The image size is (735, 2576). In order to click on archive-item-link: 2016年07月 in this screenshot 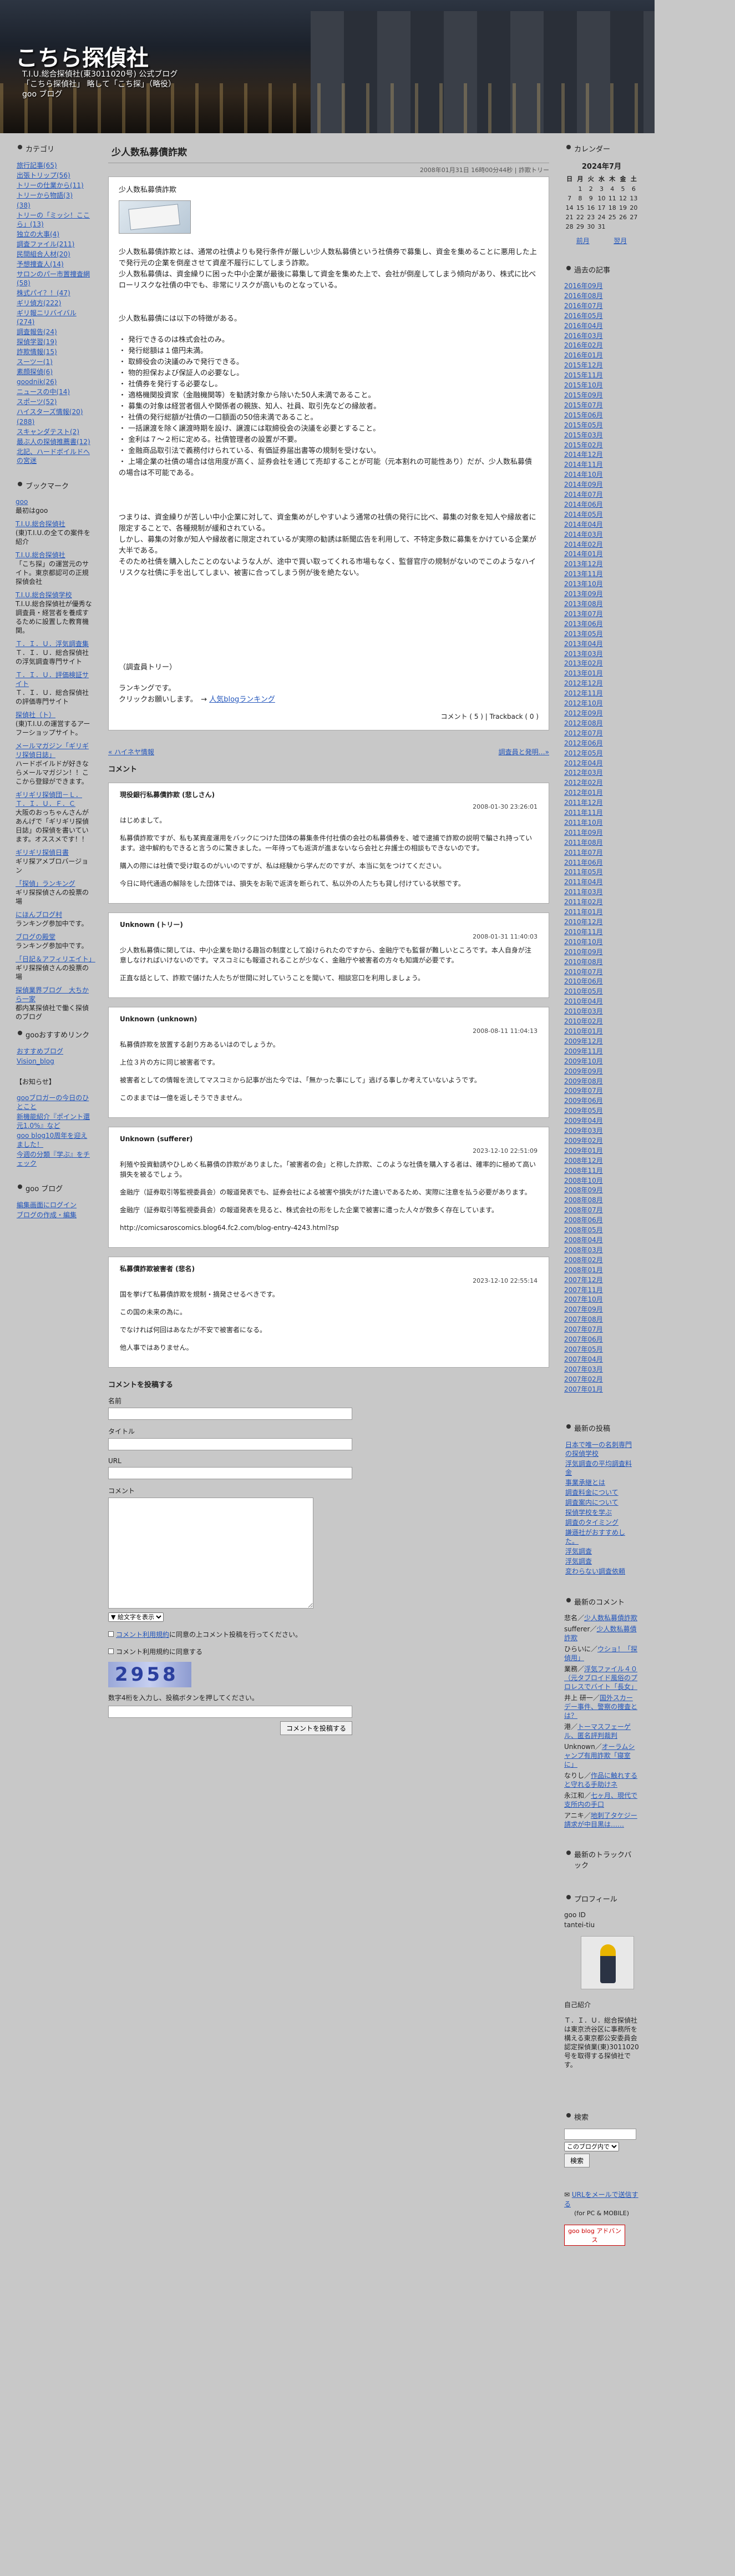, I will do `click(583, 306)`.